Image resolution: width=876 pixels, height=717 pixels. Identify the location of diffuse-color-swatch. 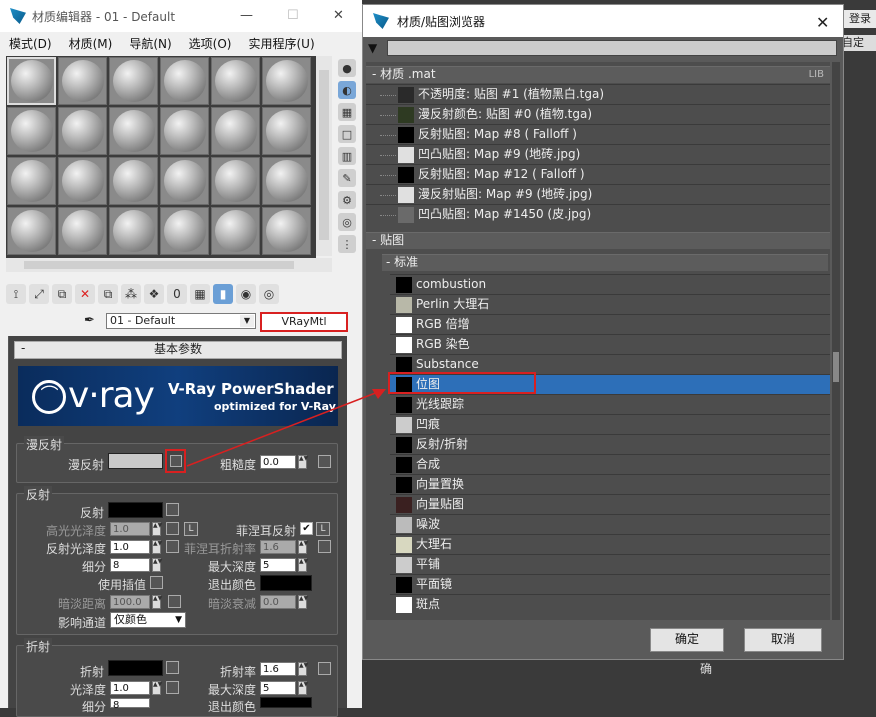
(135, 461).